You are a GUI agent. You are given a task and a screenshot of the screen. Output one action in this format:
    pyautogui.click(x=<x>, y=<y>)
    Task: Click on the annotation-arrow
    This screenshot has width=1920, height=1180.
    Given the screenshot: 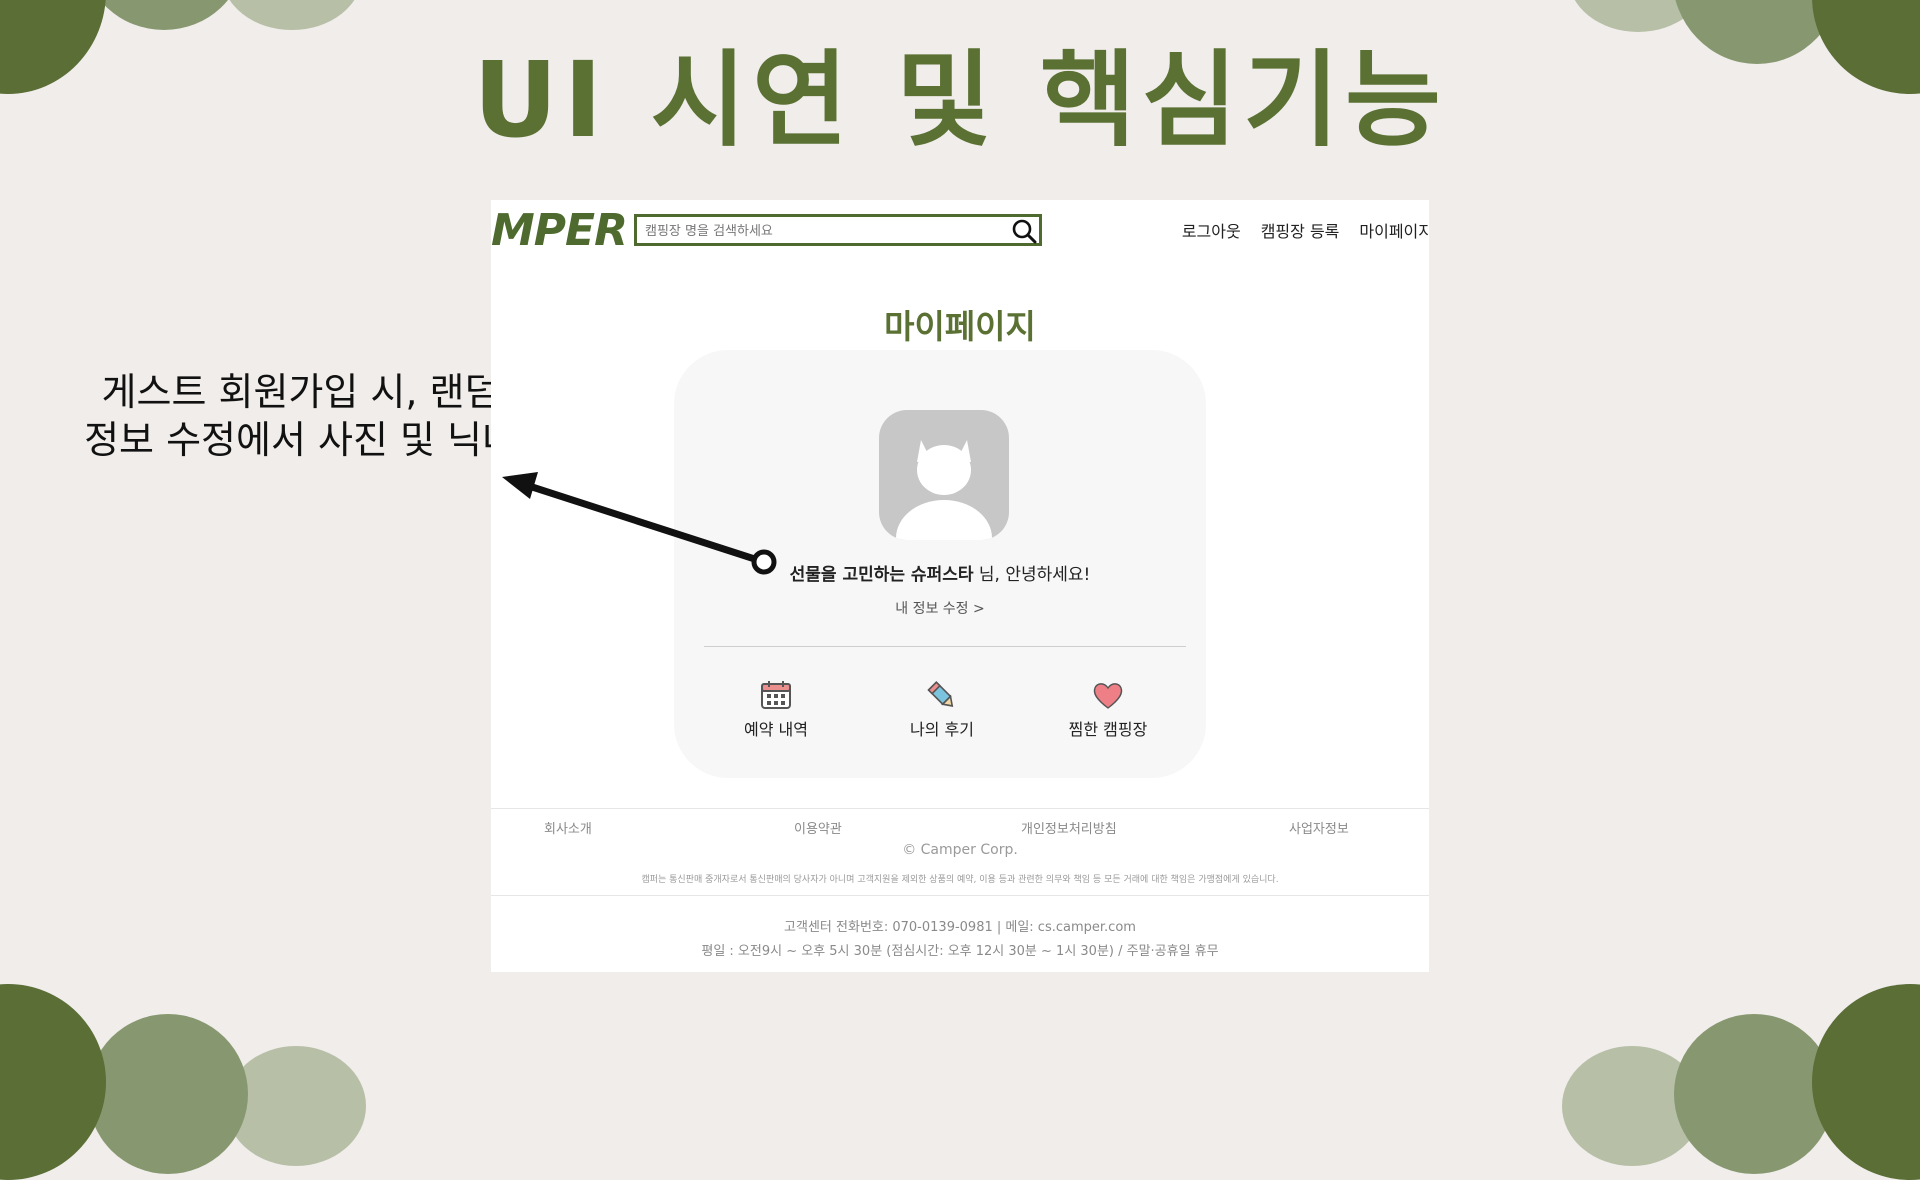 What is the action you would take?
    pyautogui.click(x=639, y=523)
    